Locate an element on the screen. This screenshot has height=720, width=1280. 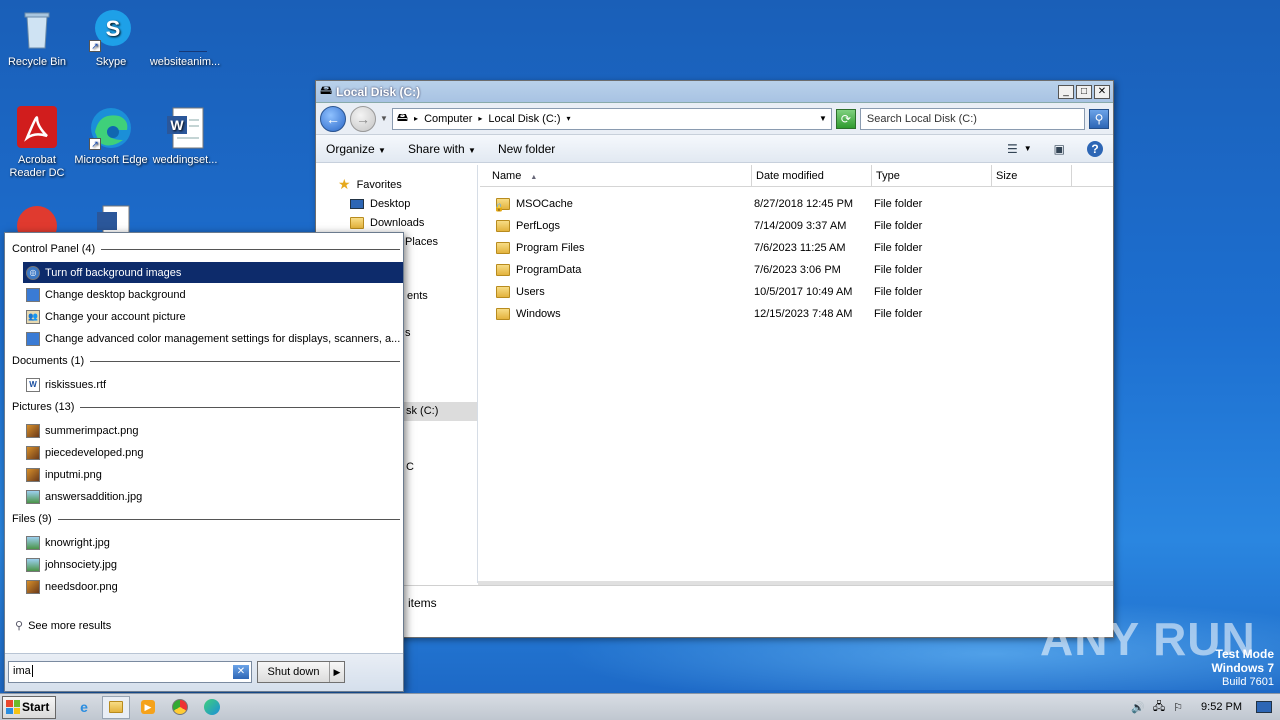
result-johnsociety: johnsociety.jpg is located at coordinates (213, 564).